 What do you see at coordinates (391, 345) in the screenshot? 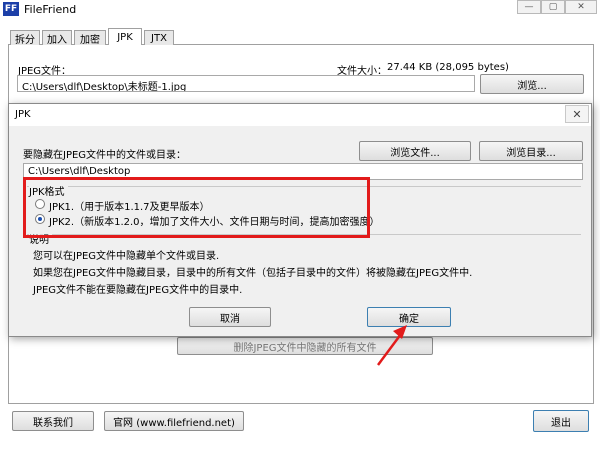
I see `annotation-arrow` at bounding box center [391, 345].